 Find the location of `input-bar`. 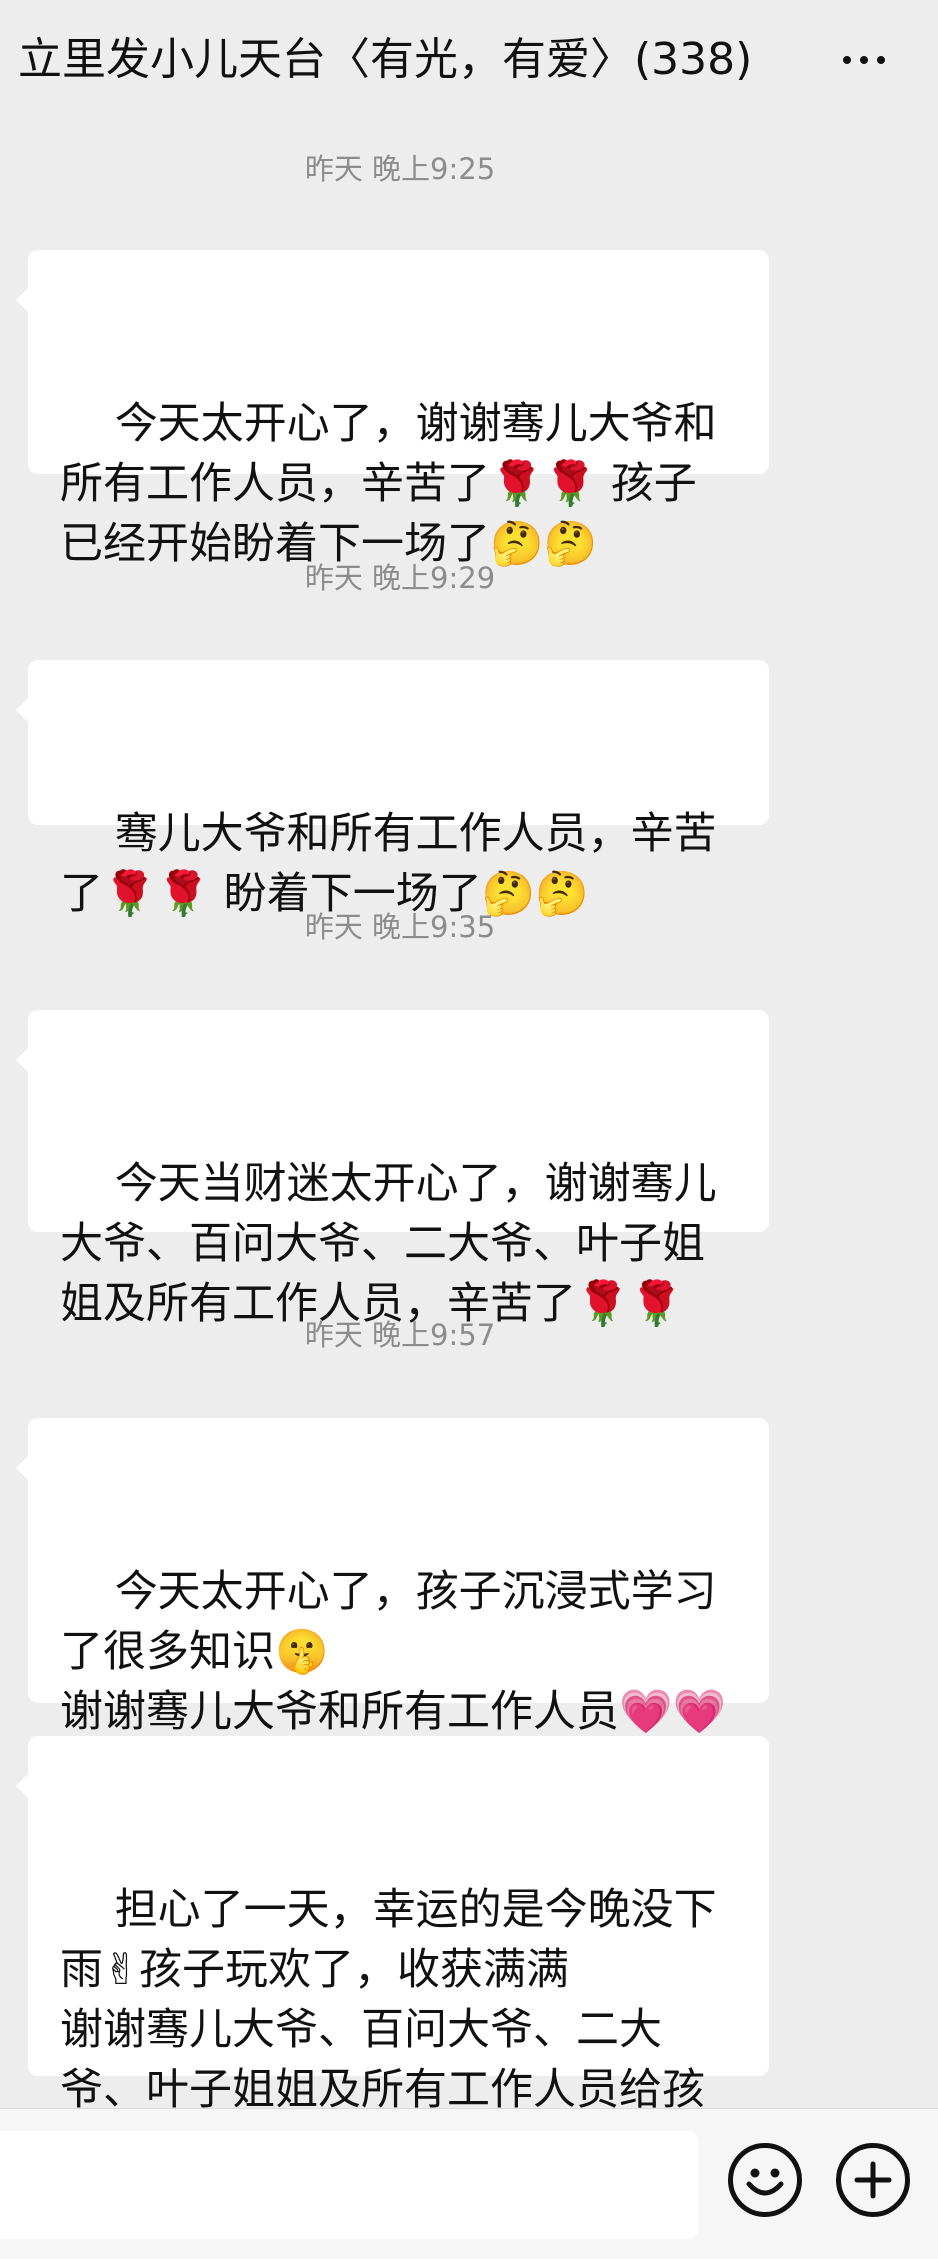

input-bar is located at coordinates (469, 2183).